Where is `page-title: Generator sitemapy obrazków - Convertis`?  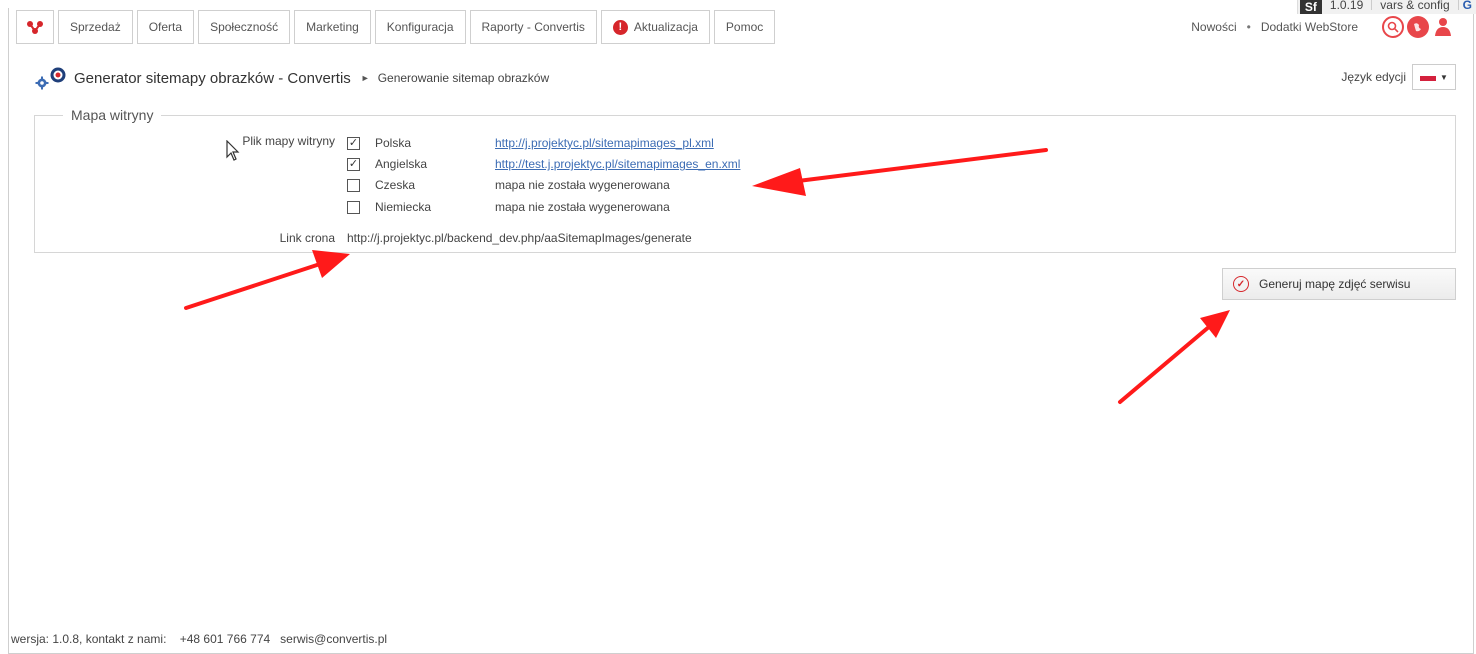
page-title: Generator sitemapy obrazków - Convertis is located at coordinates (212, 78).